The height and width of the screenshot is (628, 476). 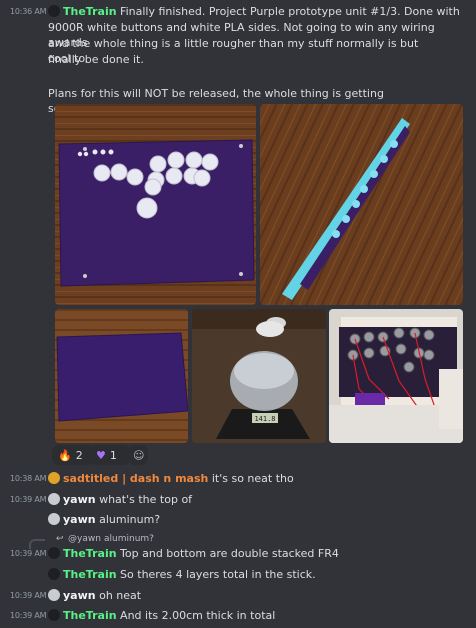 What do you see at coordinates (28, 11) in the screenshot?
I see `timestamp: 10:36 AM` at bounding box center [28, 11].